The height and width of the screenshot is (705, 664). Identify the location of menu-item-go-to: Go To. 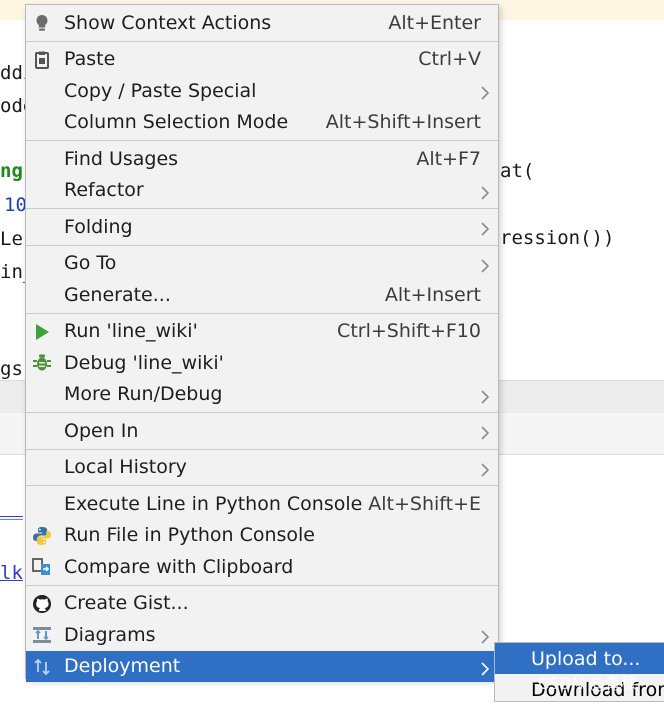
(262, 264).